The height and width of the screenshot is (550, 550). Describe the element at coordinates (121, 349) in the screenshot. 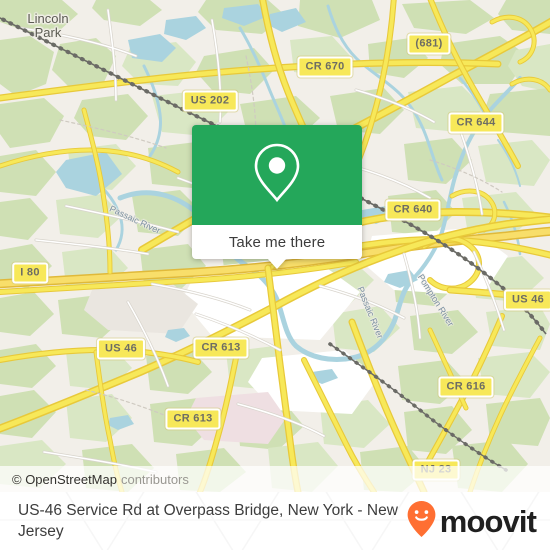

I see `shield-us-46-west: US 46` at that location.